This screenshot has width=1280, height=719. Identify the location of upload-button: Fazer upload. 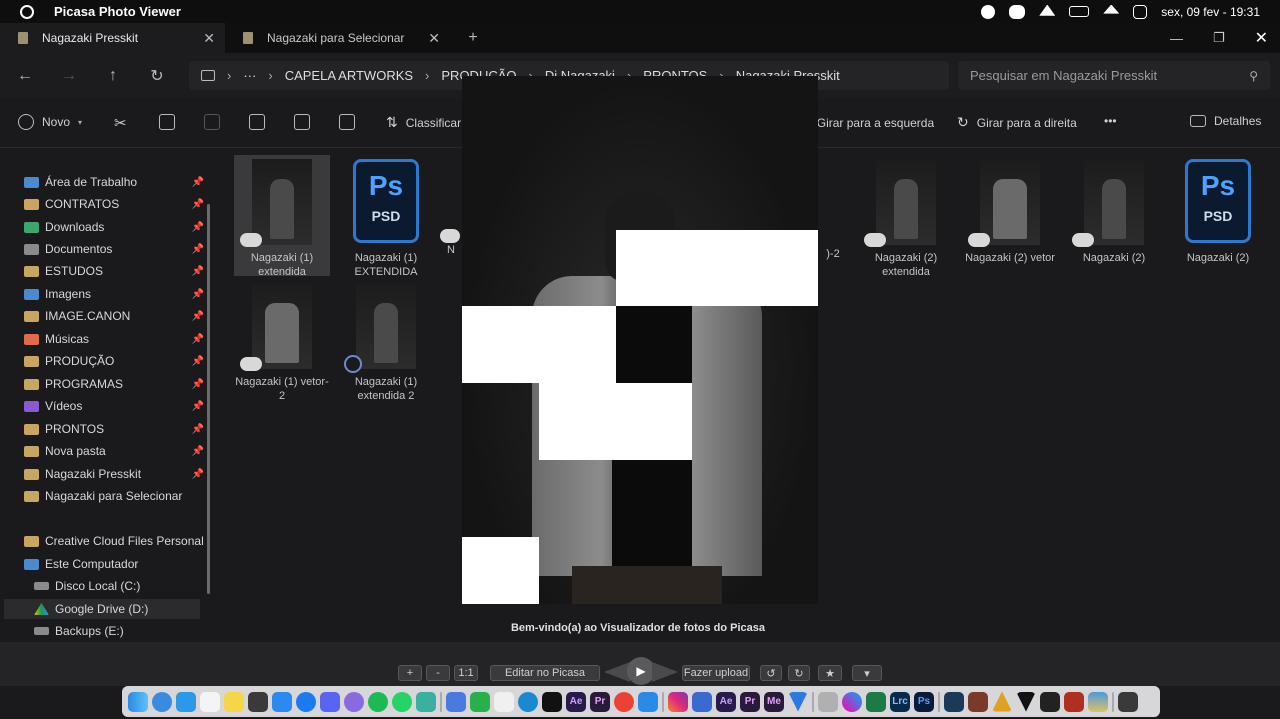
(716, 673).